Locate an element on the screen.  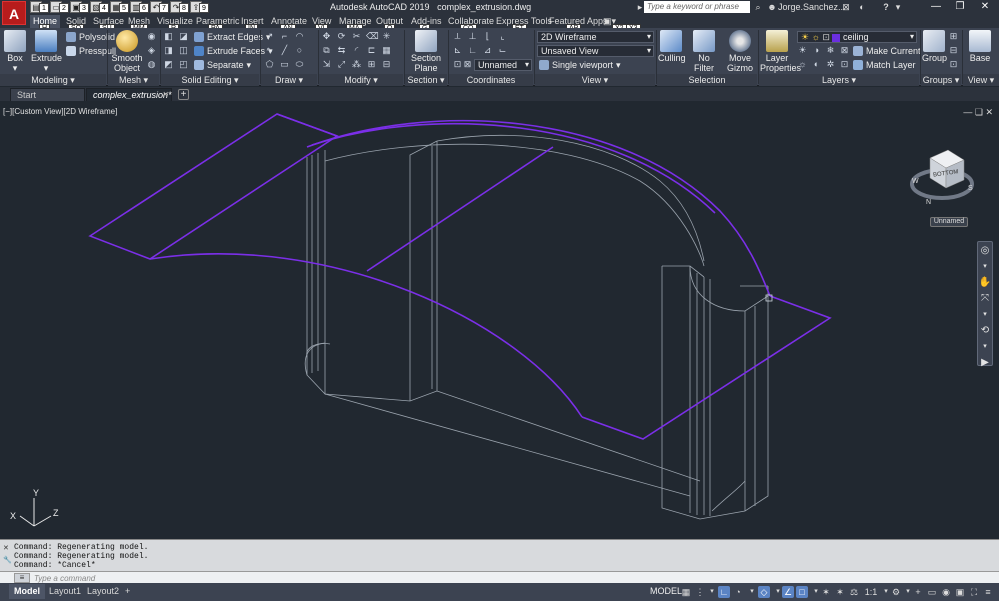
modify-group-label: Modify ▾ is located at coordinates (361, 80).